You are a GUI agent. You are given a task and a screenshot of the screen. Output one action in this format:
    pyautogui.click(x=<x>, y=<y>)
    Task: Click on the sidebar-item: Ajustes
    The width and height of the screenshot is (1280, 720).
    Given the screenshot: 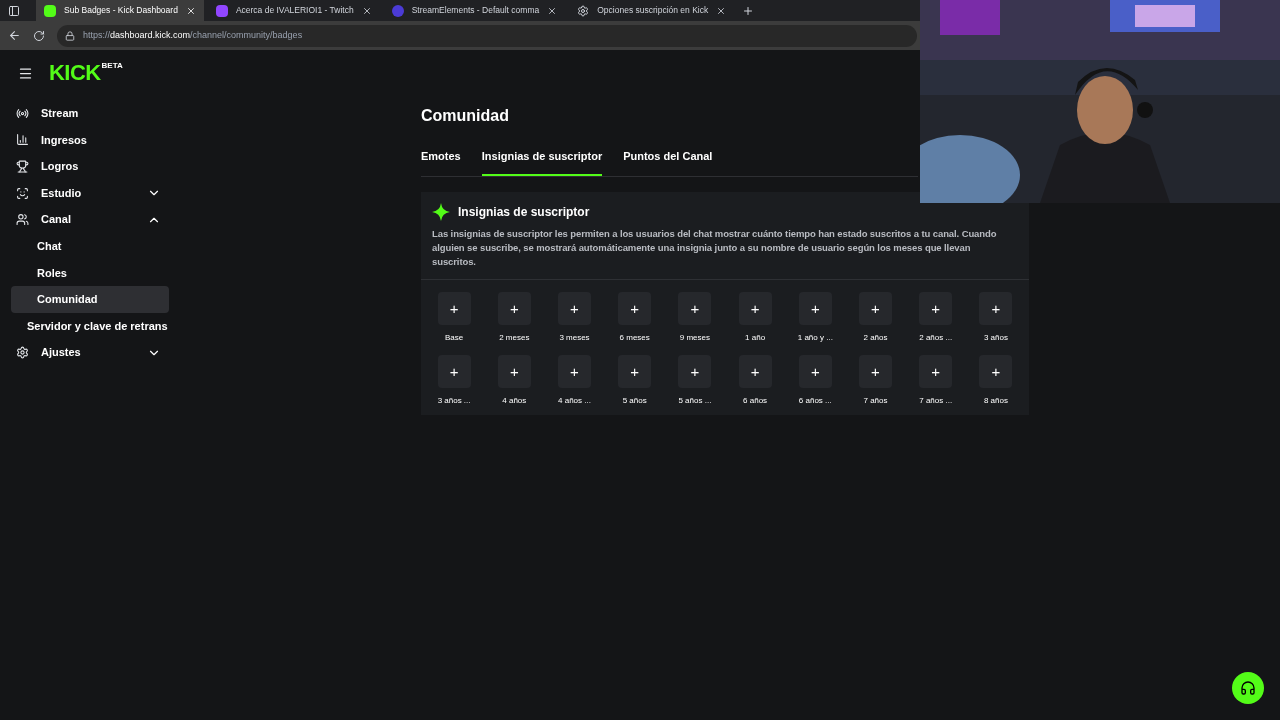 What is the action you would take?
    pyautogui.click(x=90, y=352)
    